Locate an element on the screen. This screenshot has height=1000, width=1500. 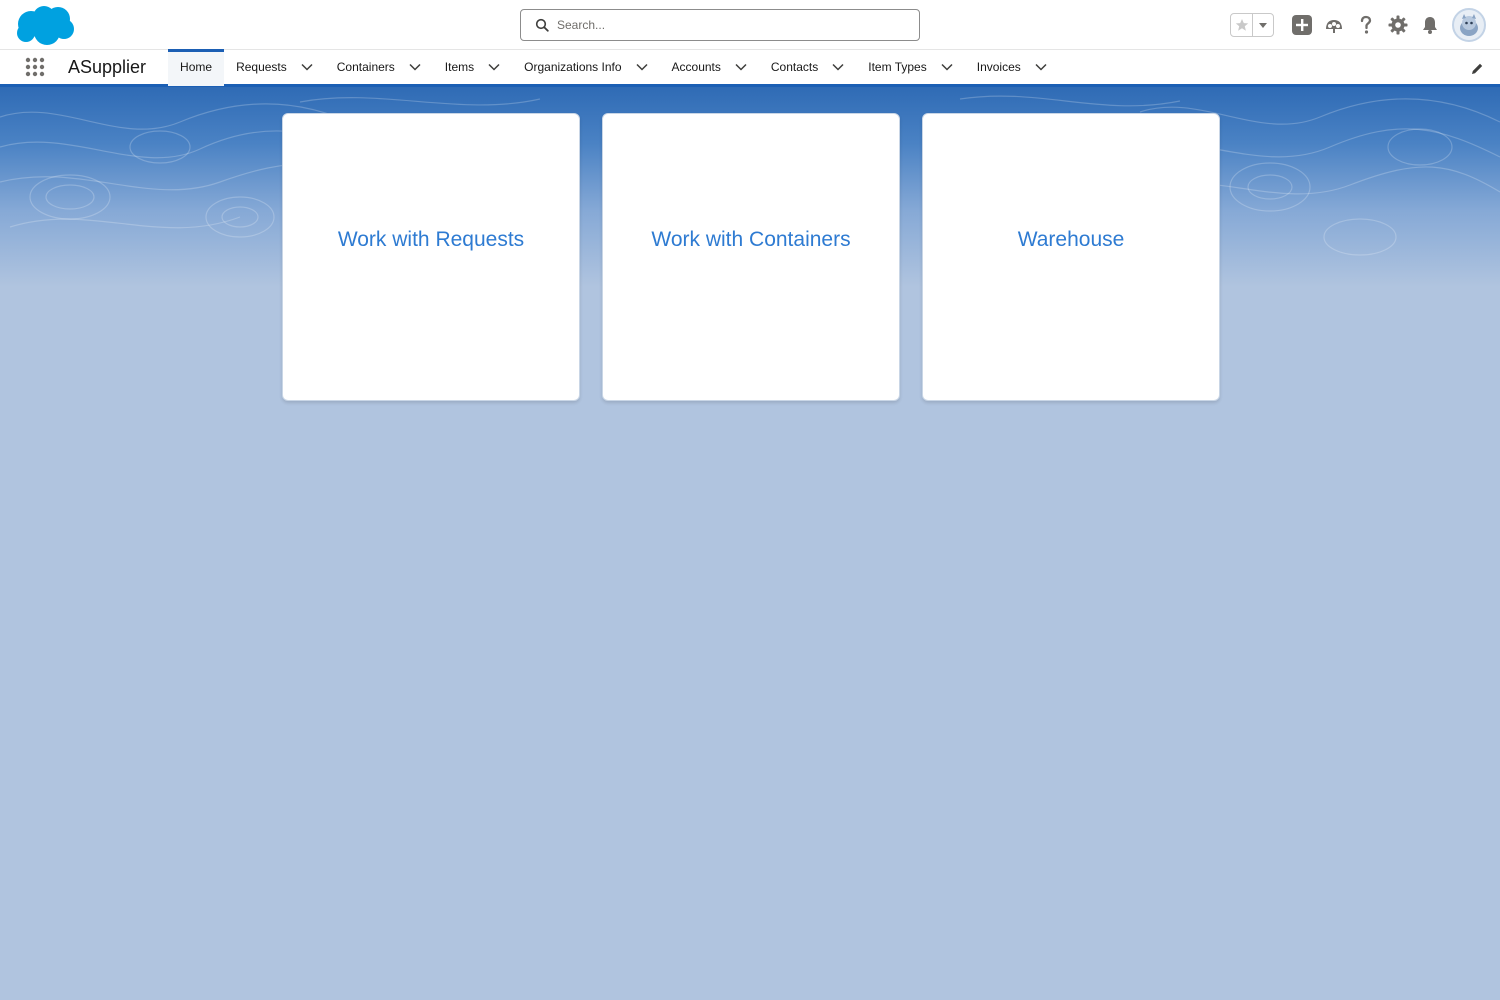
global-header is located at coordinates (750, 25).